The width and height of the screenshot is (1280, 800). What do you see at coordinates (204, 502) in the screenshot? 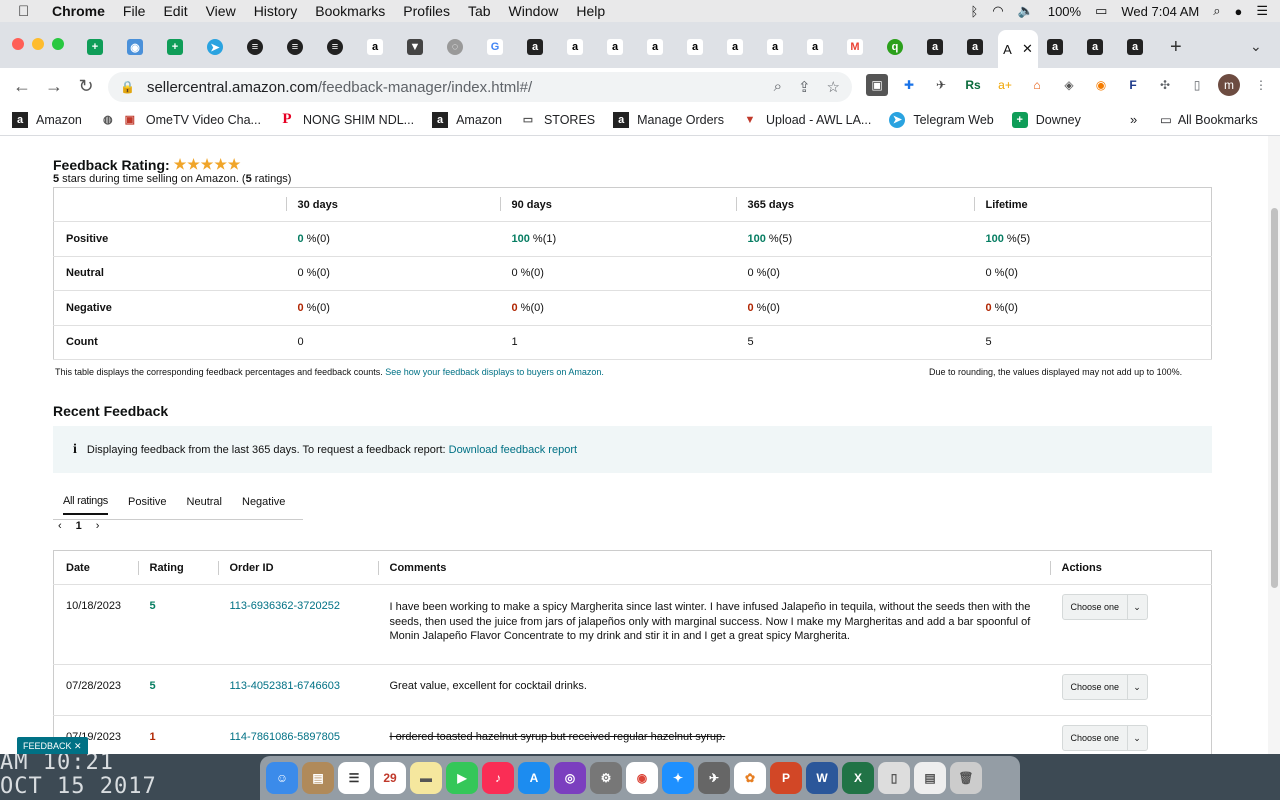
I see `tab-neutral: Neutral` at bounding box center [204, 502].